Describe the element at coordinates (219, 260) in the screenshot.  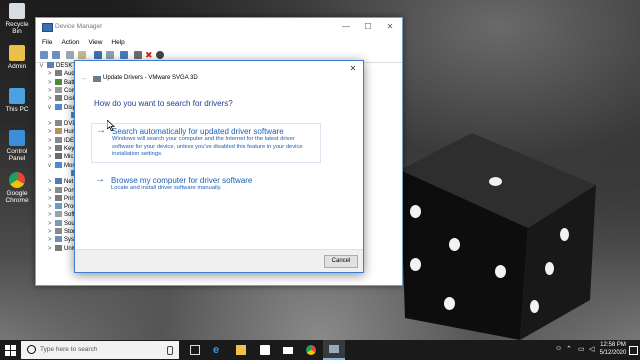
I see `dialog-footer: Cancel` at that location.